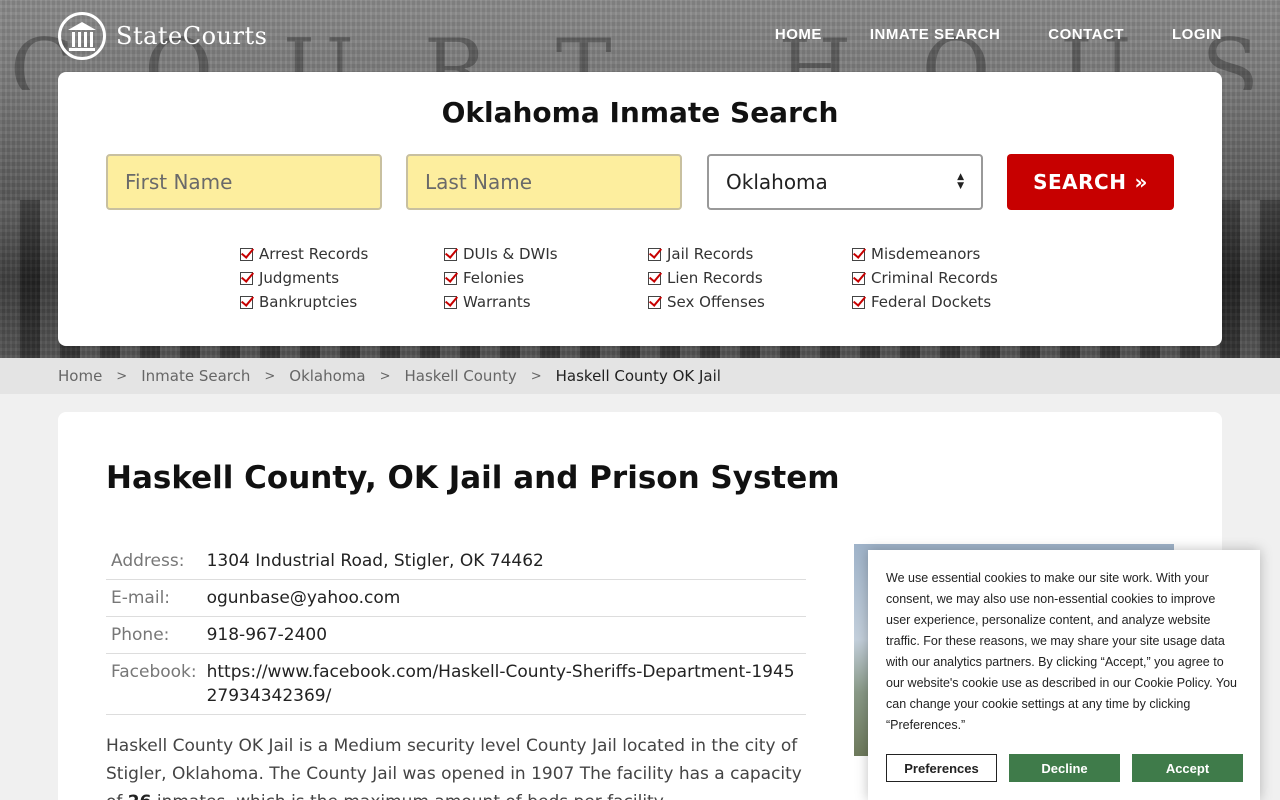 This screenshot has width=1280, height=800. I want to click on facebook-label: Facebook:, so click(154, 684).